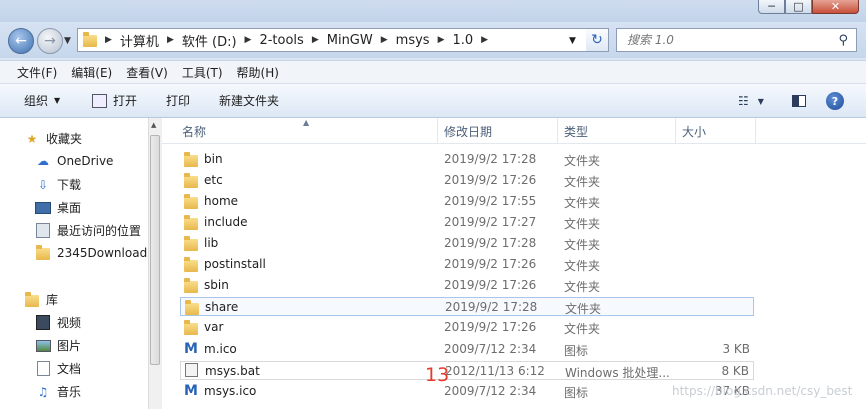  I want to click on recent-places-icon, so click(43, 231).